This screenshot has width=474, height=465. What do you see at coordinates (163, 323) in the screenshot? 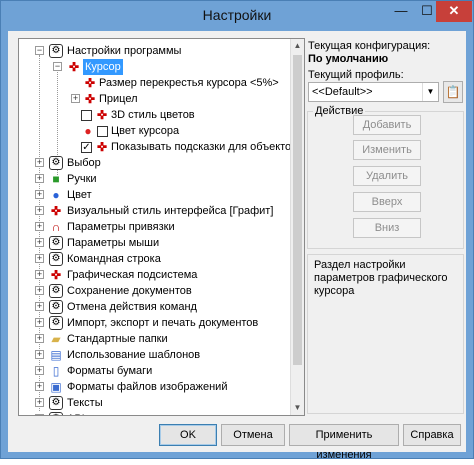
I see `tree-item-label: Импорт, экспорт и печать документов` at bounding box center [163, 323].